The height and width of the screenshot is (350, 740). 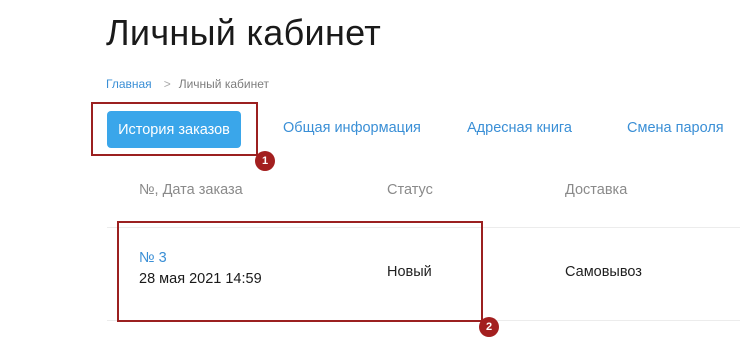 I want to click on annotation-badge-2: 2, so click(x=489, y=327).